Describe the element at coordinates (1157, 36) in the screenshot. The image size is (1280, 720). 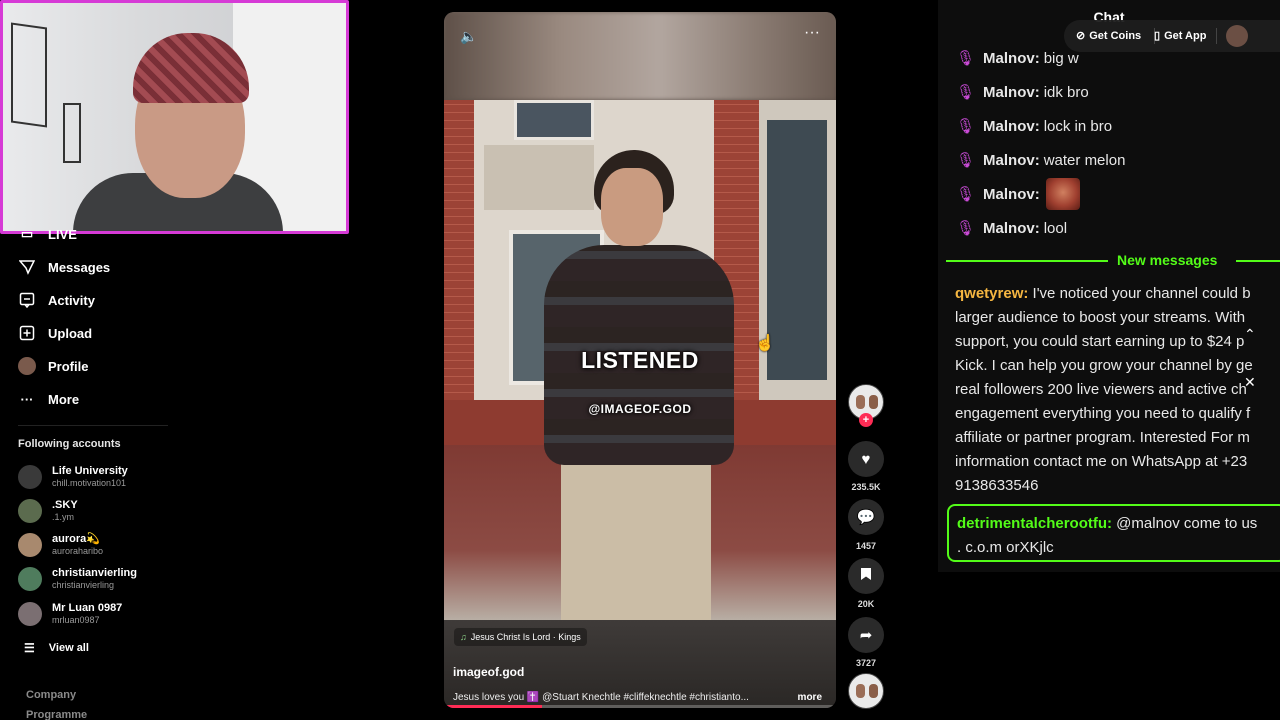
I see `phone-icon: ▯` at that location.